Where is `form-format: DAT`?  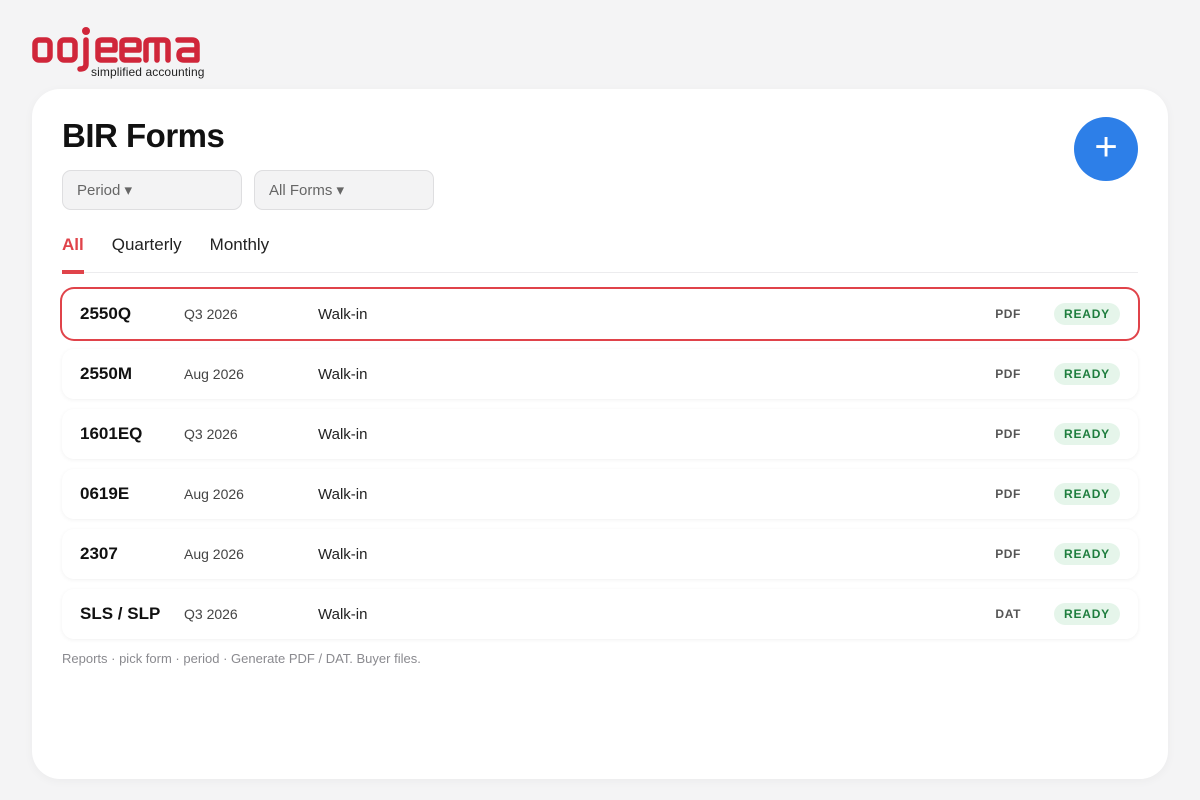 form-format: DAT is located at coordinates (1008, 614).